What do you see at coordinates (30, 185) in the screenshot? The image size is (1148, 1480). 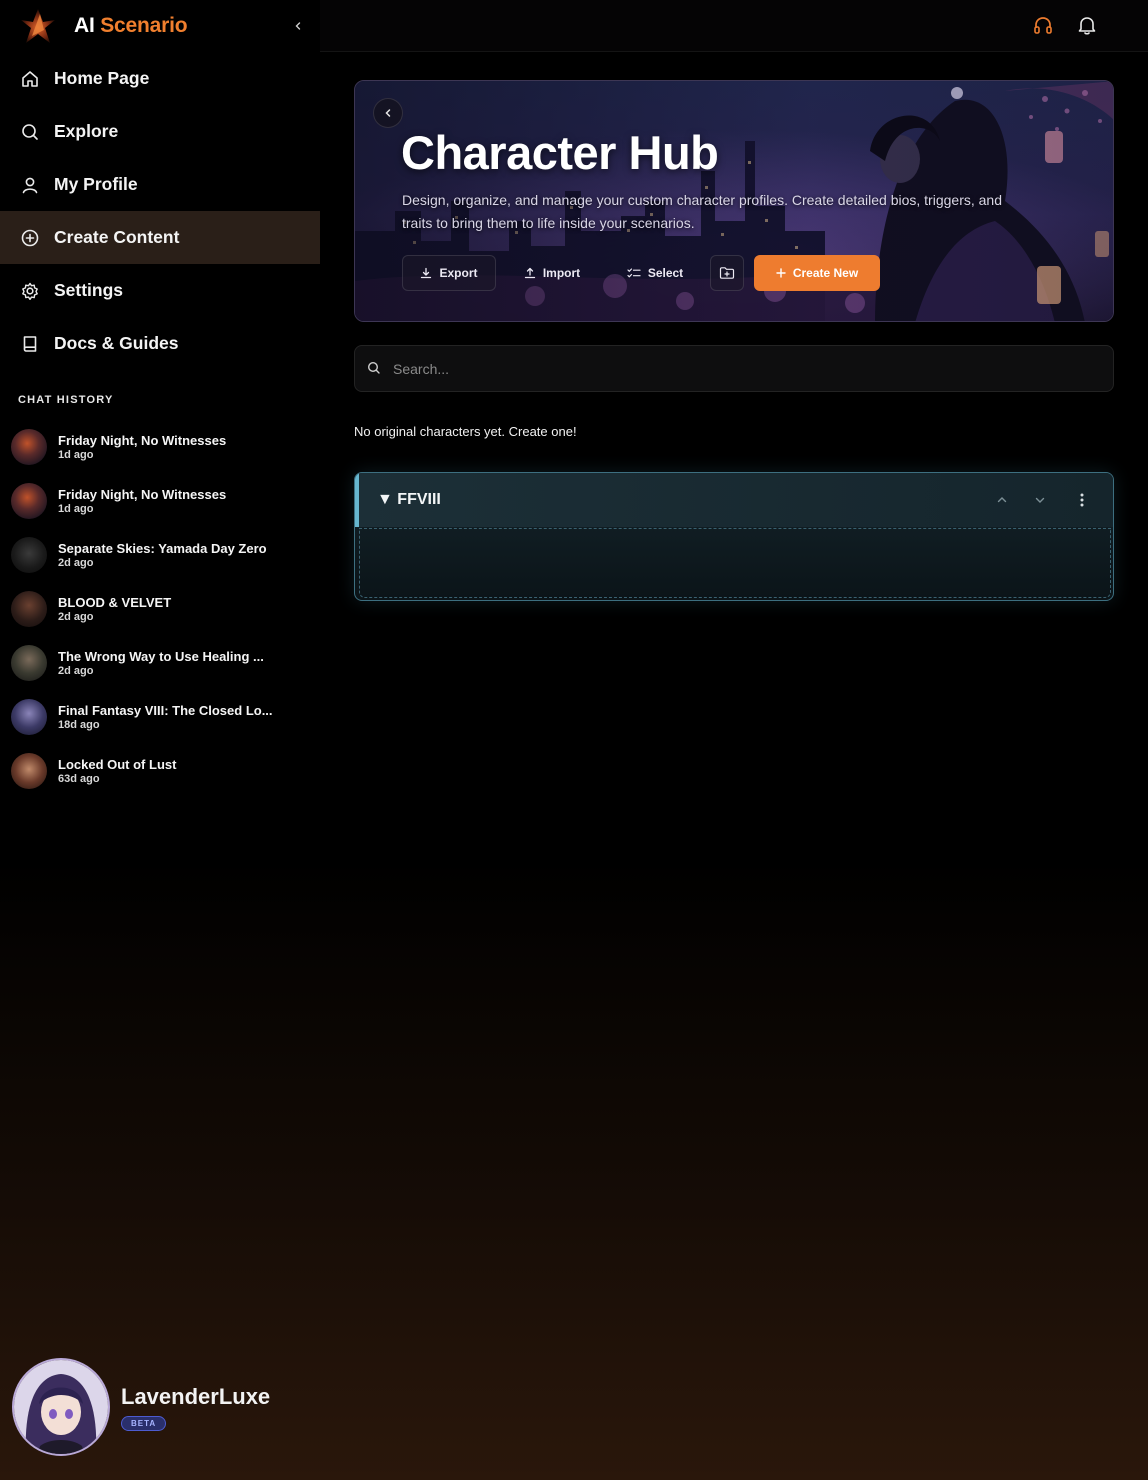 I see `user-icon` at bounding box center [30, 185].